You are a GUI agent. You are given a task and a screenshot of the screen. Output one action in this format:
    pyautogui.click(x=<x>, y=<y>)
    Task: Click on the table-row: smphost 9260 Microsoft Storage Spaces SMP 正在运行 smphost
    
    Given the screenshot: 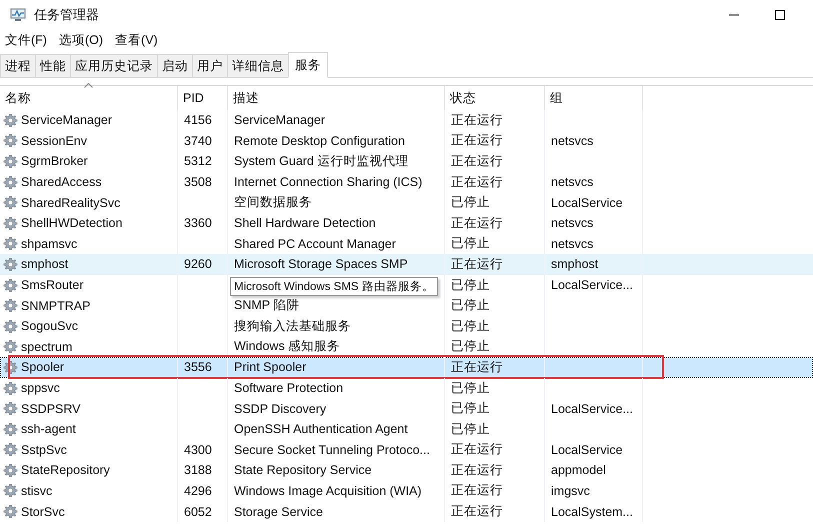 What is the action you would take?
    pyautogui.click(x=406, y=264)
    